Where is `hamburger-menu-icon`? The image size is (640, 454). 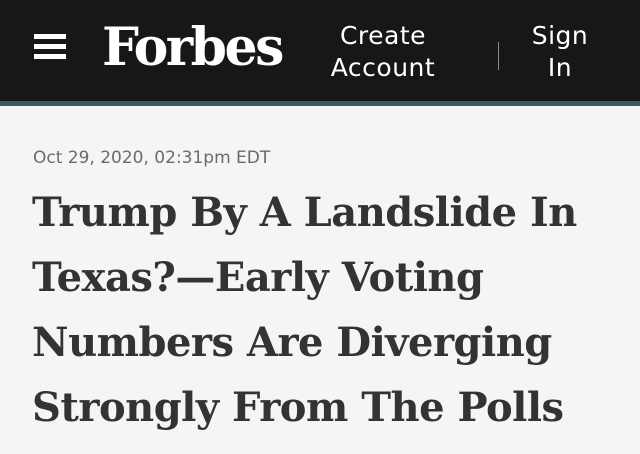
hamburger-menu-icon is located at coordinates (51, 47).